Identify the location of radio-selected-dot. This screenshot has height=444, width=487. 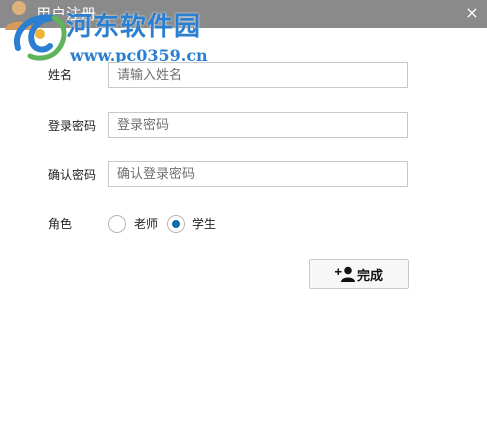
(176, 224).